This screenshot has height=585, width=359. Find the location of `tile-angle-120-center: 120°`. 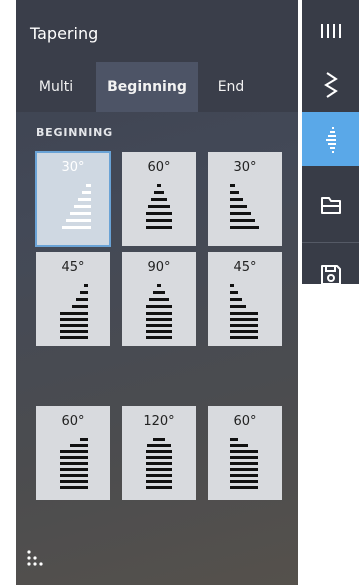

tile-angle-120-center: 120° is located at coordinates (159, 453).